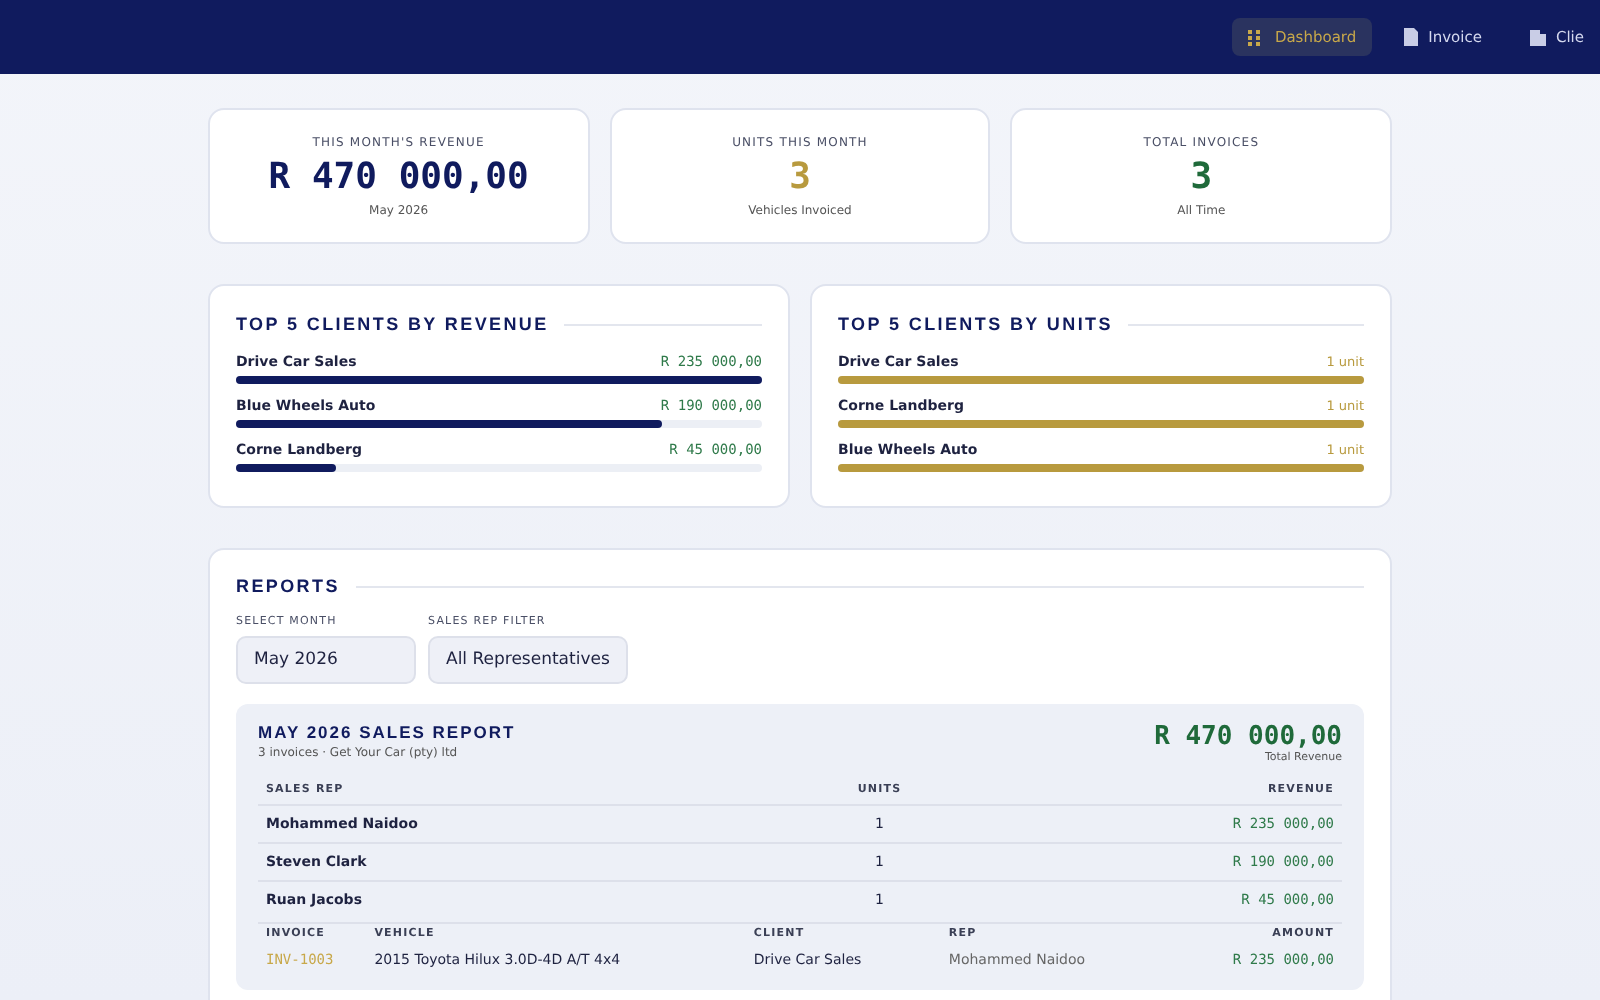  Describe the element at coordinates (1248, 737) in the screenshot. I see `total-revenue: R 470 000,00` at that location.